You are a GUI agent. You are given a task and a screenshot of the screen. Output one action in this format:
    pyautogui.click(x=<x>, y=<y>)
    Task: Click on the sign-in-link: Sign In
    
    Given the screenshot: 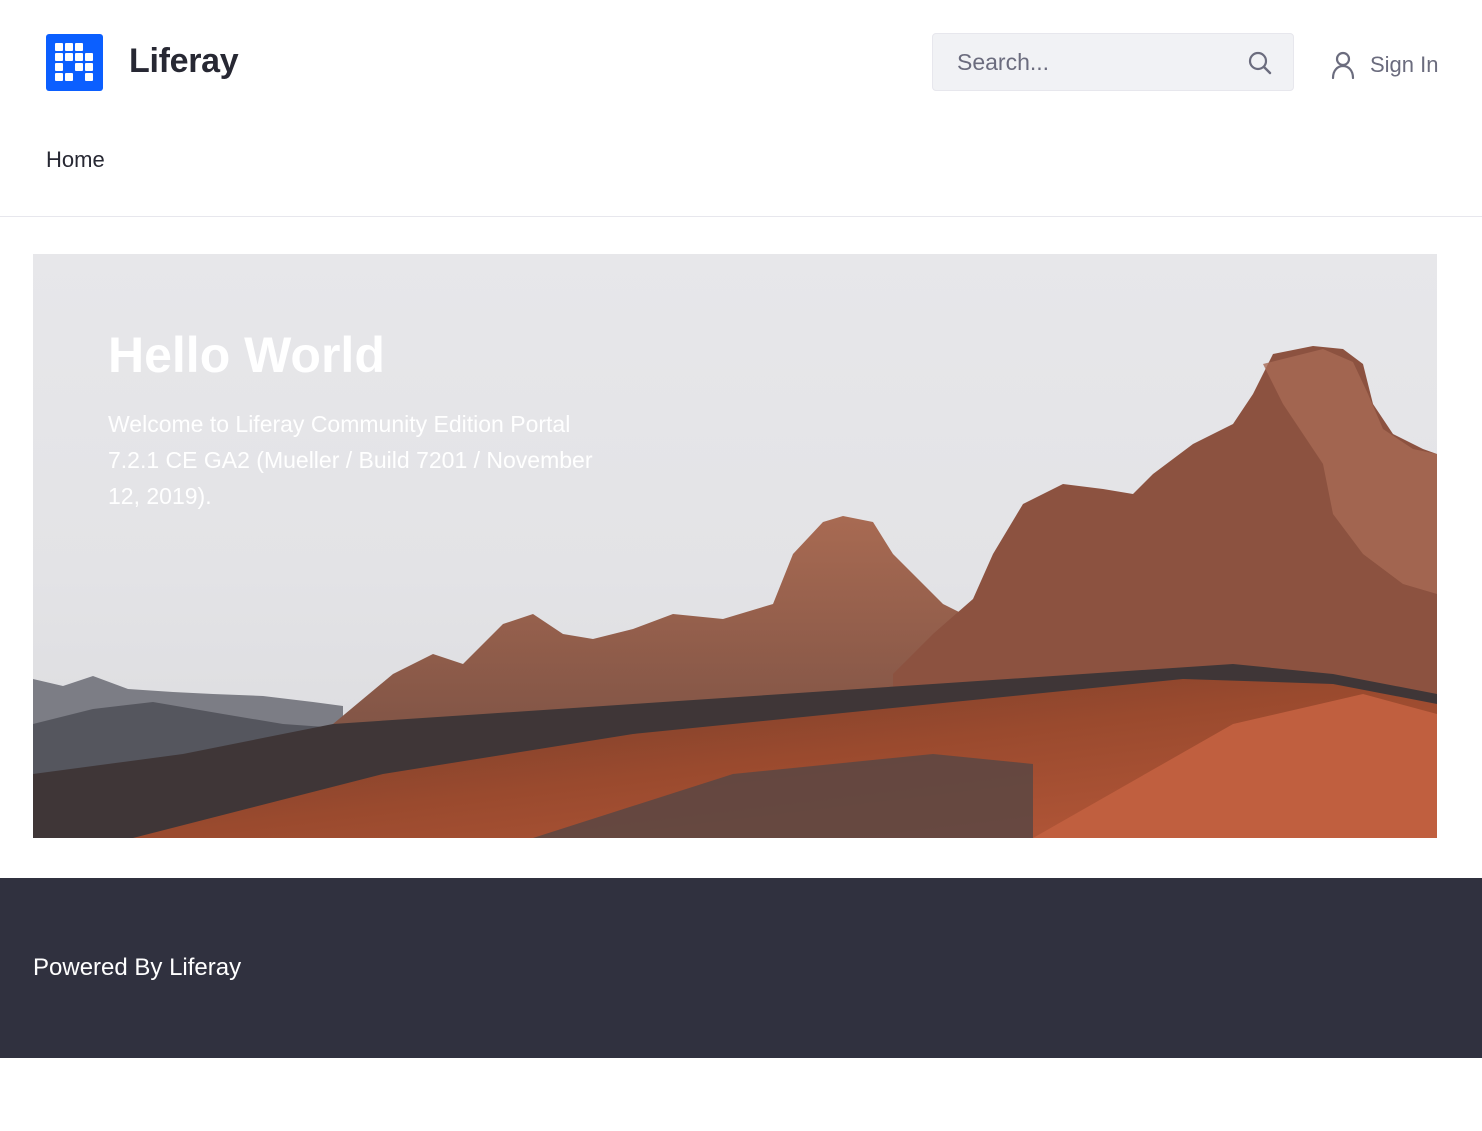 What is the action you would take?
    pyautogui.click(x=1384, y=65)
    